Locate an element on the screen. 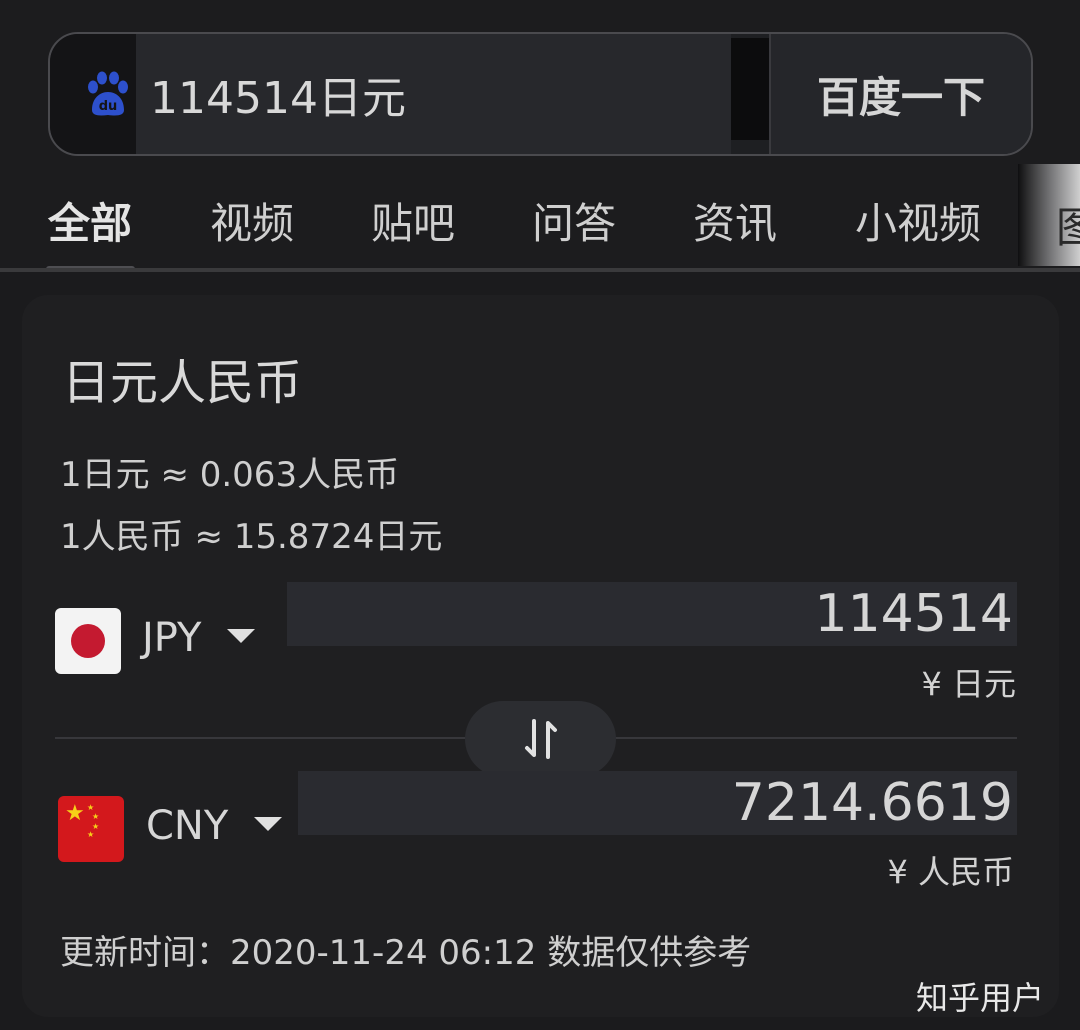 The width and height of the screenshot is (1080, 1030). to-currency-select: CNY is located at coordinates (214, 826).